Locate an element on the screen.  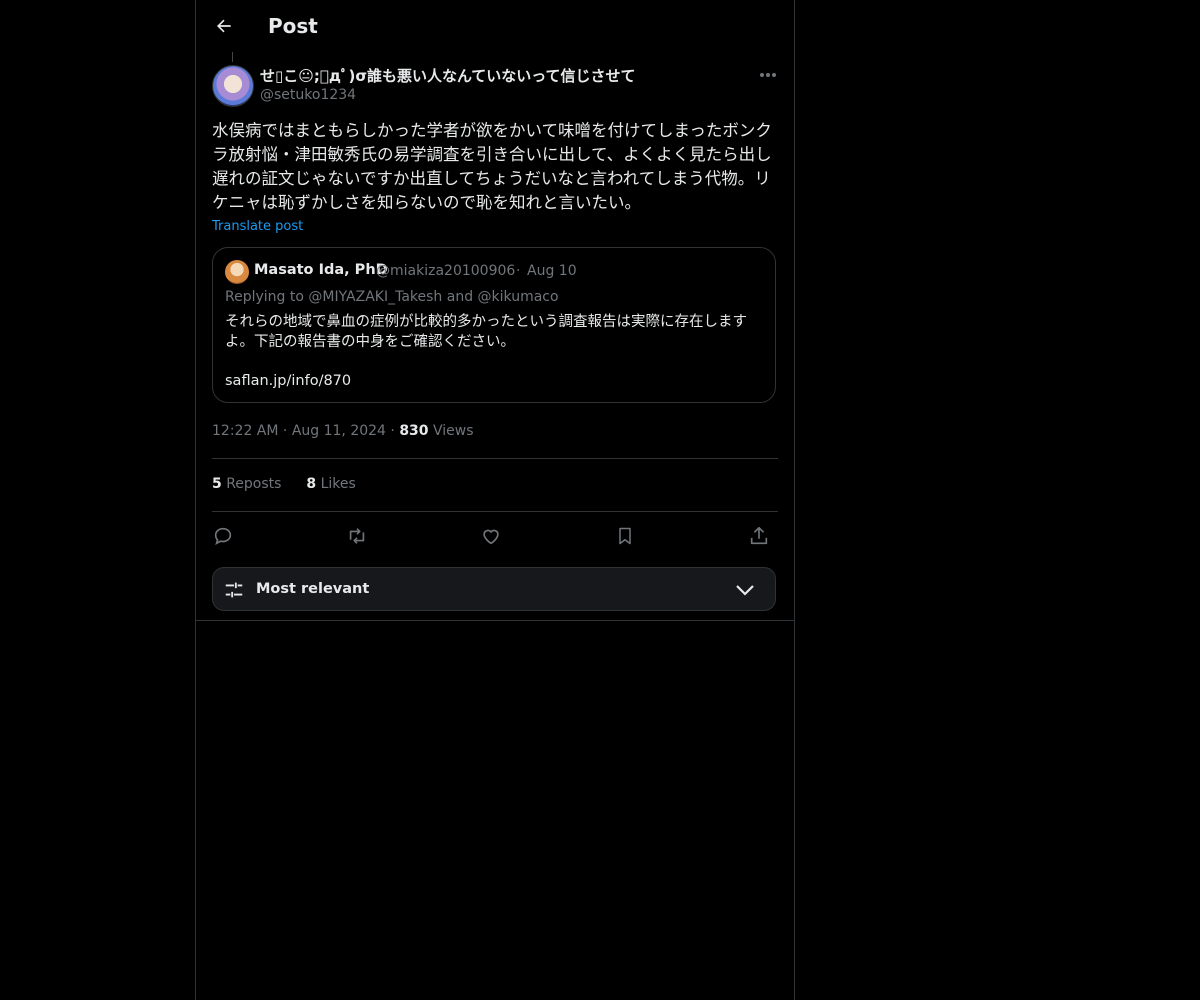
page-header: Post is located at coordinates (495, 26).